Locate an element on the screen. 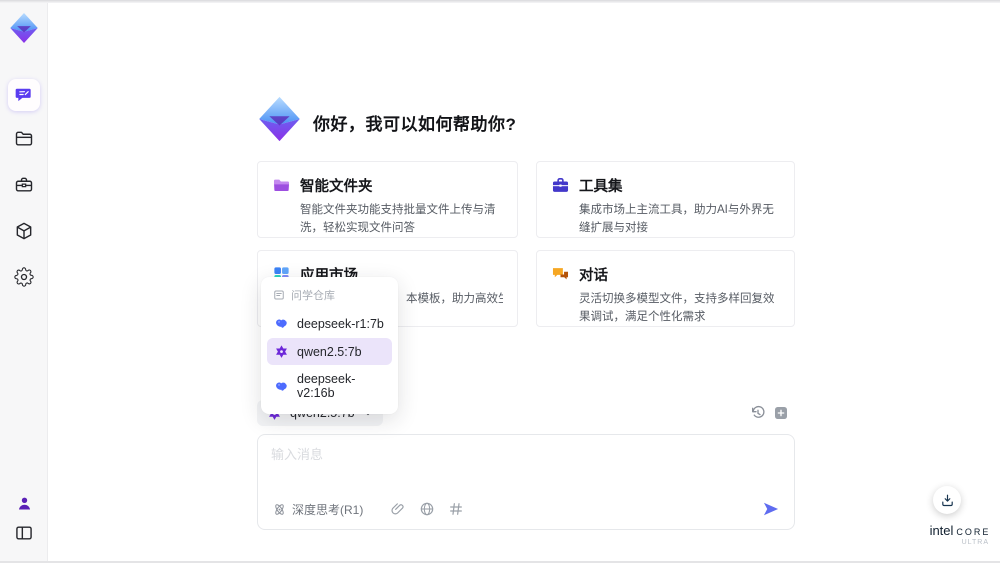 The image size is (1000, 563). download-icon is located at coordinates (947, 500).